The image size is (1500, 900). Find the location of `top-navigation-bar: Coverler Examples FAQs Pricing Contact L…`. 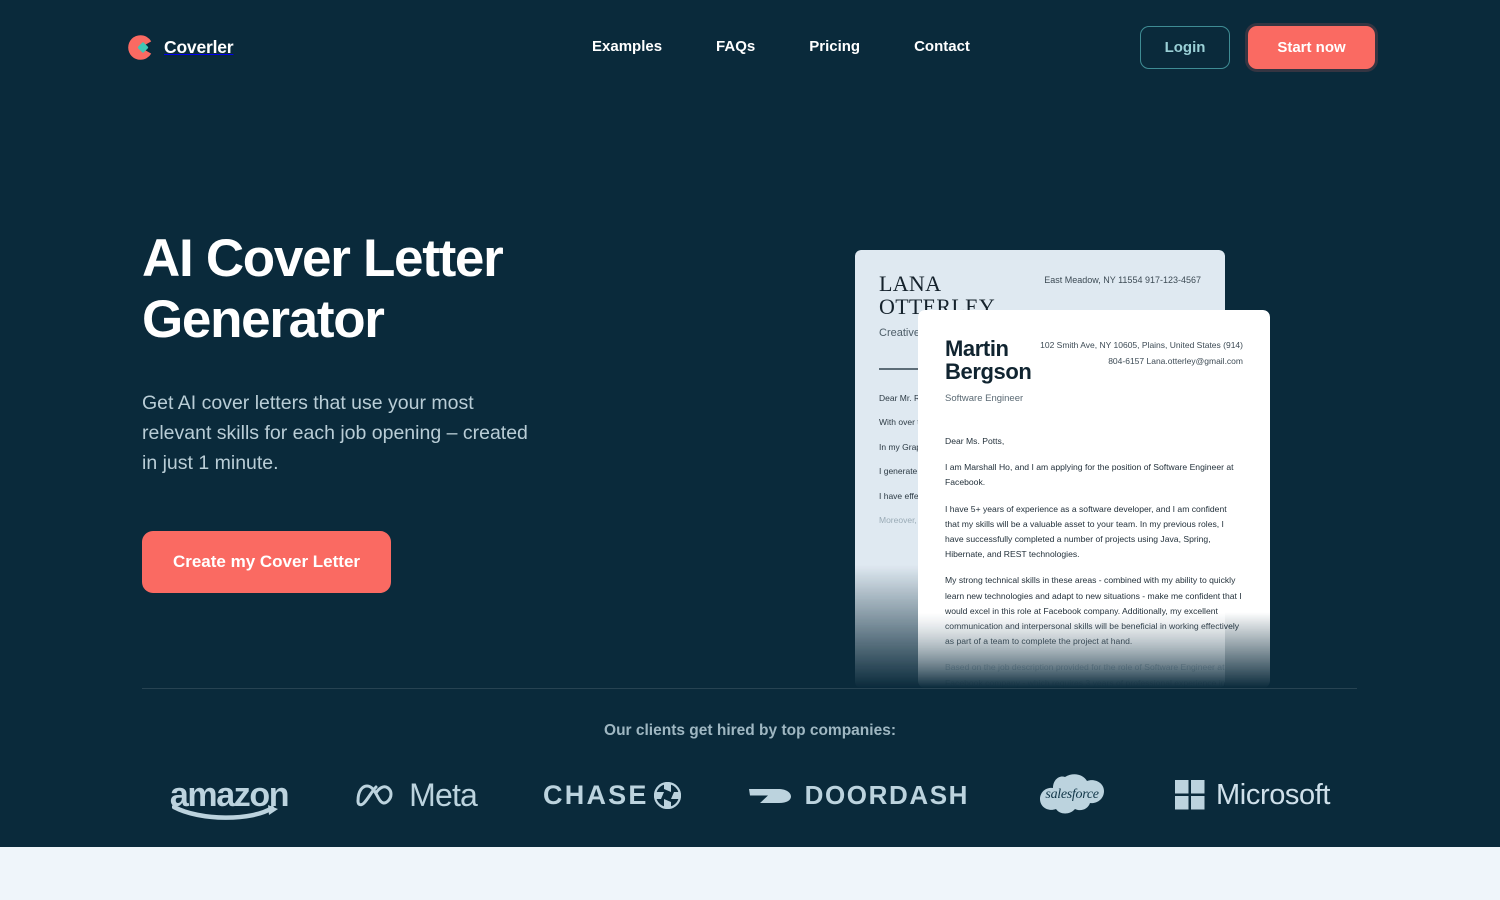

top-navigation-bar: Coverler Examples FAQs Pricing Contact L… is located at coordinates (750, 48).